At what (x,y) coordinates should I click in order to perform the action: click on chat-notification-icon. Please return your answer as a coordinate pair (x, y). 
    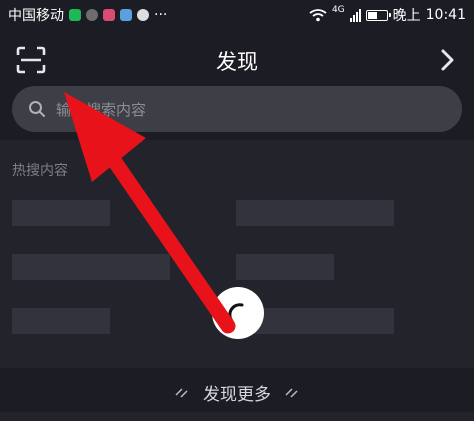
    Looking at the image, I should click on (143, 15).